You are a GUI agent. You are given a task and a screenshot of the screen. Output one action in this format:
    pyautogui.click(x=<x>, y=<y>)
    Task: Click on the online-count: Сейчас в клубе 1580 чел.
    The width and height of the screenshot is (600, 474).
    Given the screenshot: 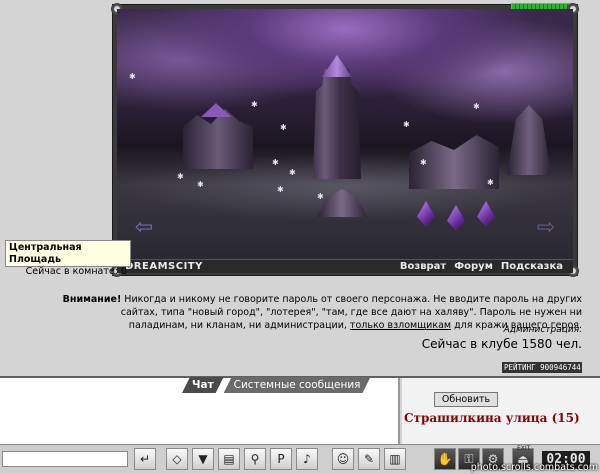 What is the action you would take?
    pyautogui.click(x=501, y=344)
    